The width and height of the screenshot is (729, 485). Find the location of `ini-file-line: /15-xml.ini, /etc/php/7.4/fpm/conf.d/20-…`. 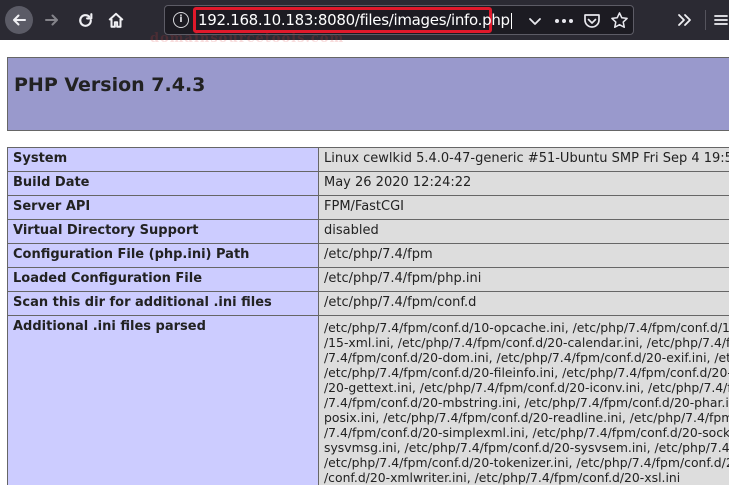

ini-file-line: /15-xml.ini, /etc/php/7.4/fpm/conf.d/20-… is located at coordinates (526, 342).